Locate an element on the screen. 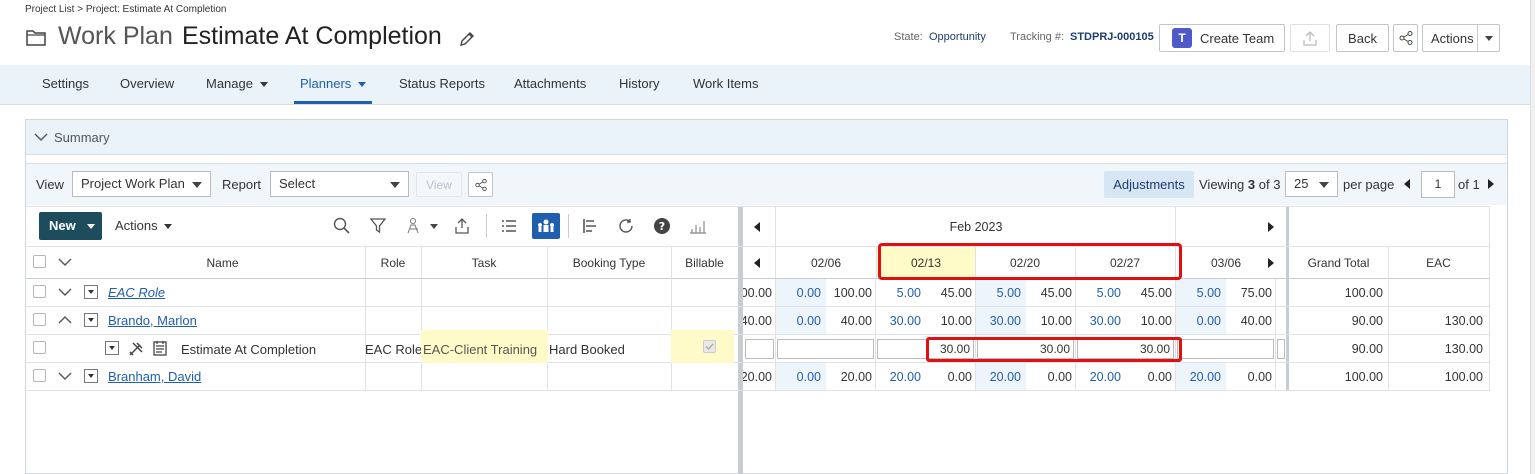  billable-checkbox is located at coordinates (709, 346).